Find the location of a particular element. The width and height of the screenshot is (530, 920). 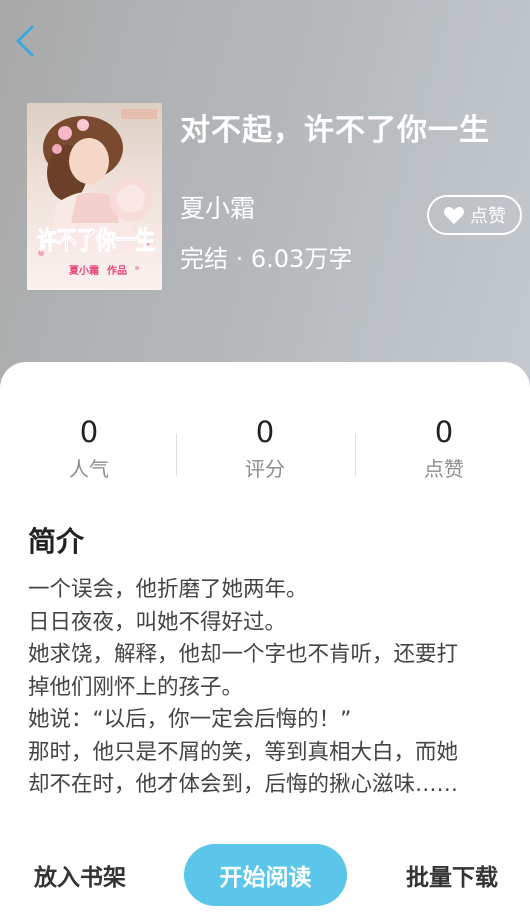

synopsis-title: 简介 is located at coordinates (56, 541).